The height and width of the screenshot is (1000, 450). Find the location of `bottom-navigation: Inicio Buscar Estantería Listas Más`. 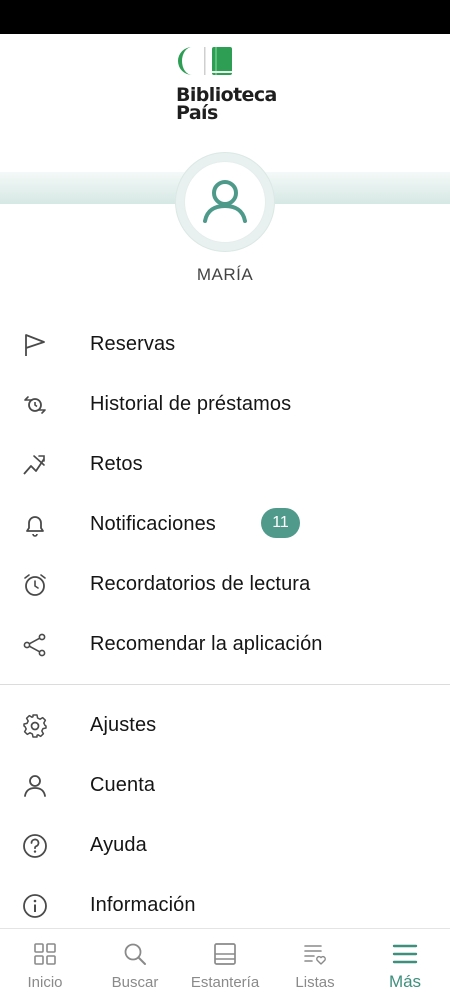

bottom-navigation: Inicio Buscar Estantería Listas Más is located at coordinates (225, 964).